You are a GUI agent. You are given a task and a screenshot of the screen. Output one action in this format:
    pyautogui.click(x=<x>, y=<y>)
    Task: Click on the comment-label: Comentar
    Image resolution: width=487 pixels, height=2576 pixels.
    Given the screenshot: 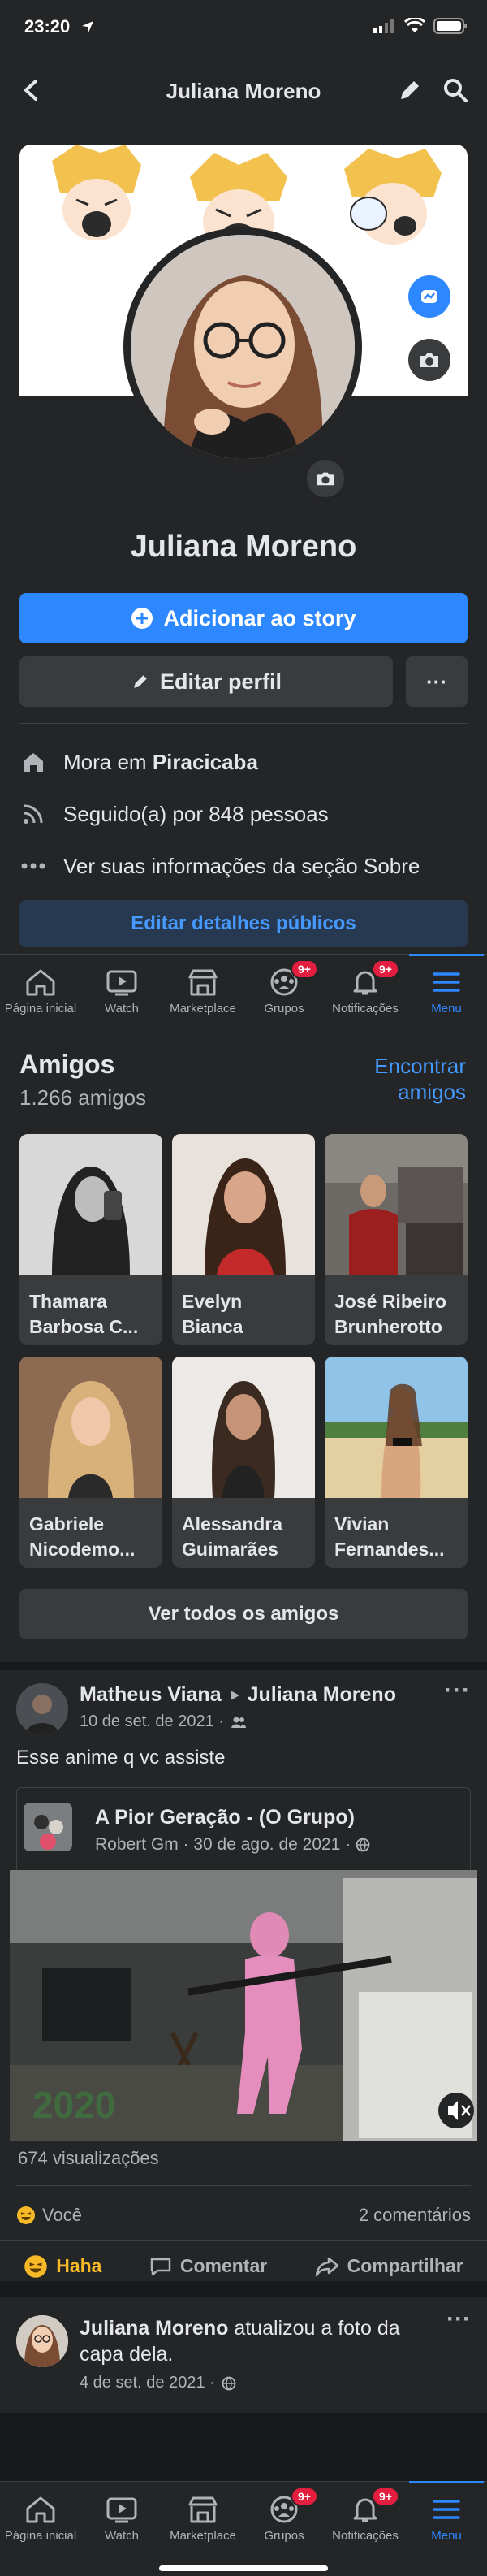 What is the action you would take?
    pyautogui.click(x=223, y=2265)
    